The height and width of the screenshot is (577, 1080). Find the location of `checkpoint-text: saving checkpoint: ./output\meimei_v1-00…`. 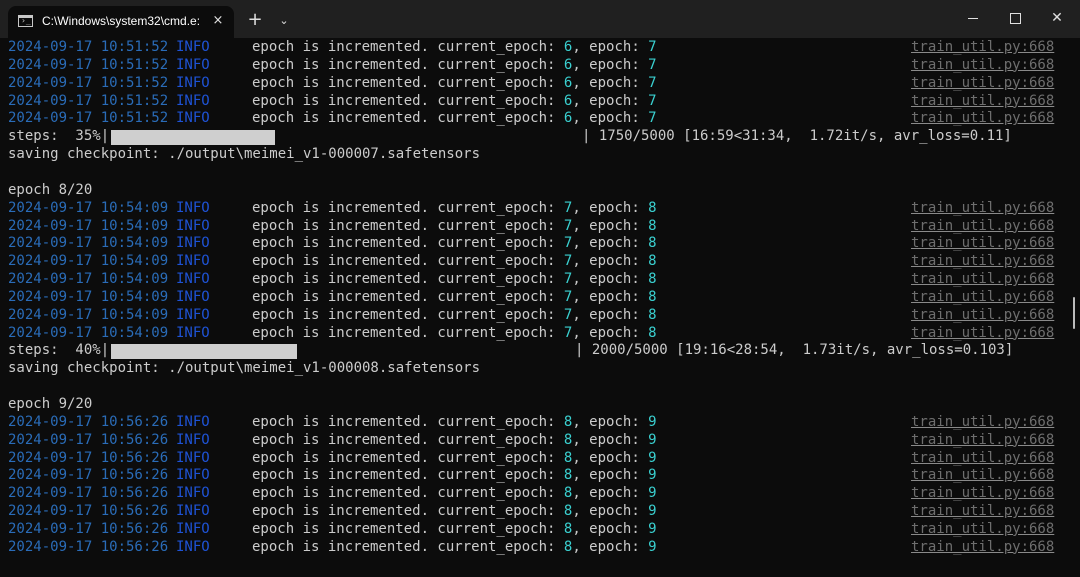

checkpoint-text: saving checkpoint: ./output\meimei_v1-00… is located at coordinates (244, 154).